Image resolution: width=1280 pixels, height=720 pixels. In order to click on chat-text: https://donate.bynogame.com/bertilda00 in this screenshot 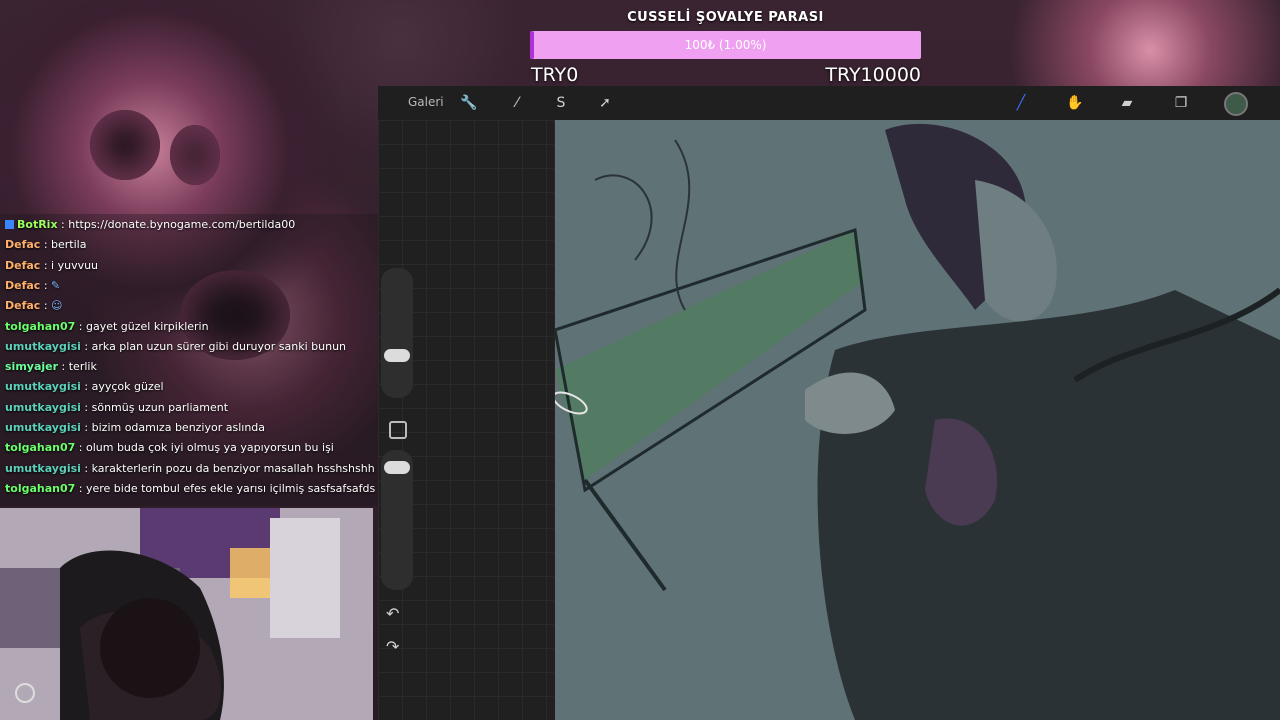, I will do `click(182, 224)`.